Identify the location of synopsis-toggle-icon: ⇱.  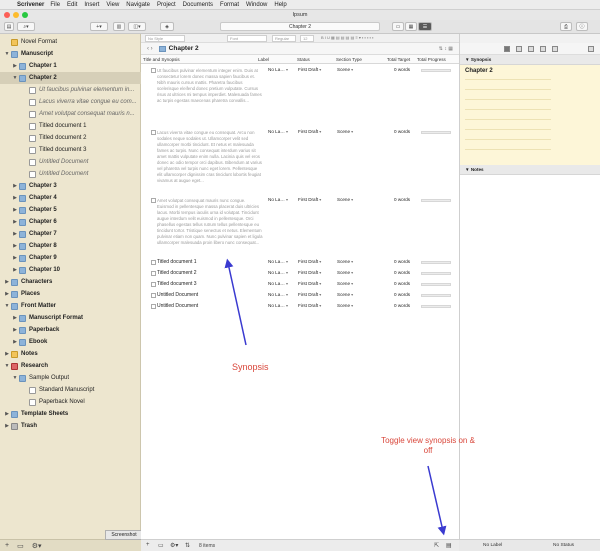
(436, 545).